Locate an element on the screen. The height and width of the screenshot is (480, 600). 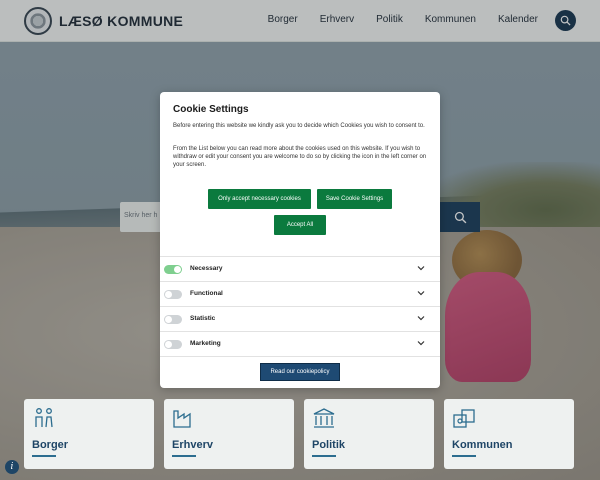
card-kommunen: Kommunen is located at coordinates (509, 434).